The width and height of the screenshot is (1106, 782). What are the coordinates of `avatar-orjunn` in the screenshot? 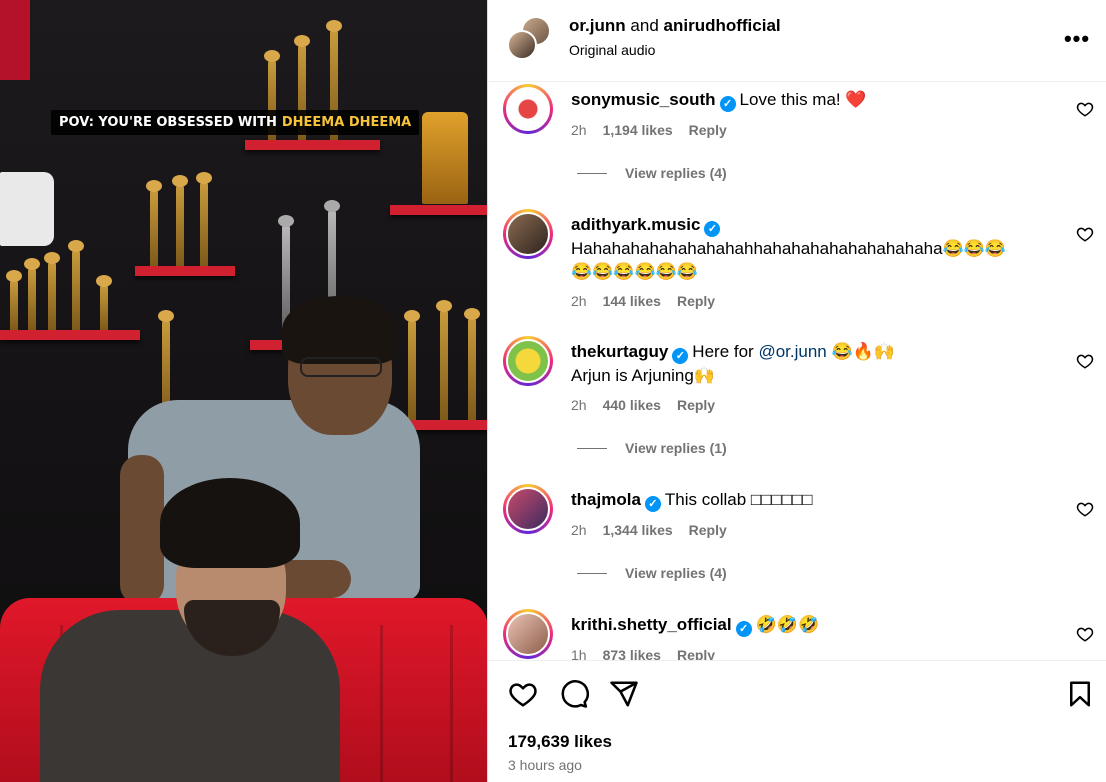 It's located at (522, 45).